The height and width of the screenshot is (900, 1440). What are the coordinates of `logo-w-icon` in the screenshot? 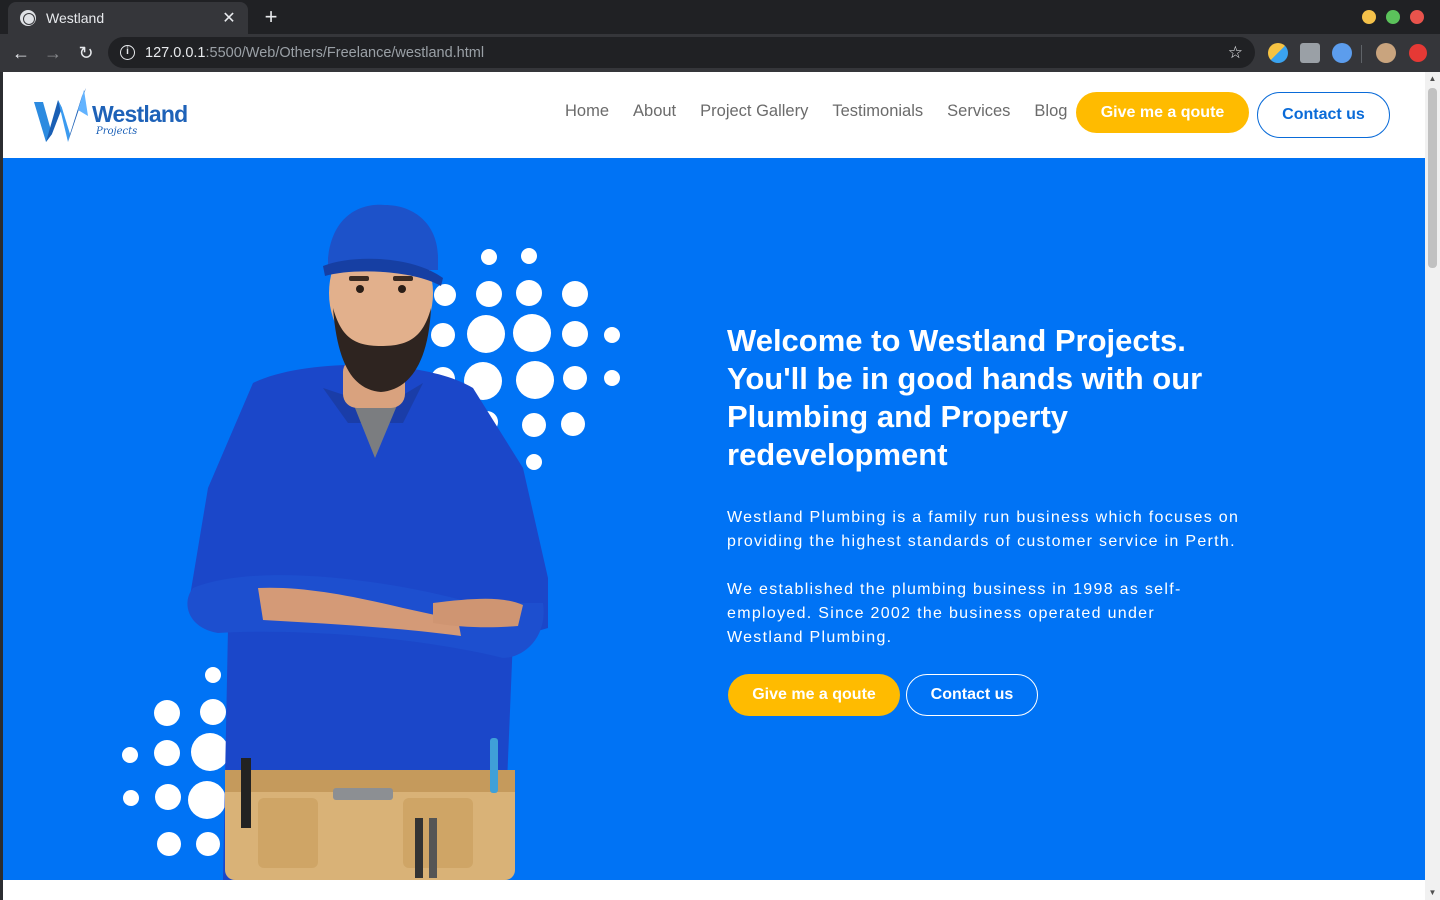 It's located at (61, 115).